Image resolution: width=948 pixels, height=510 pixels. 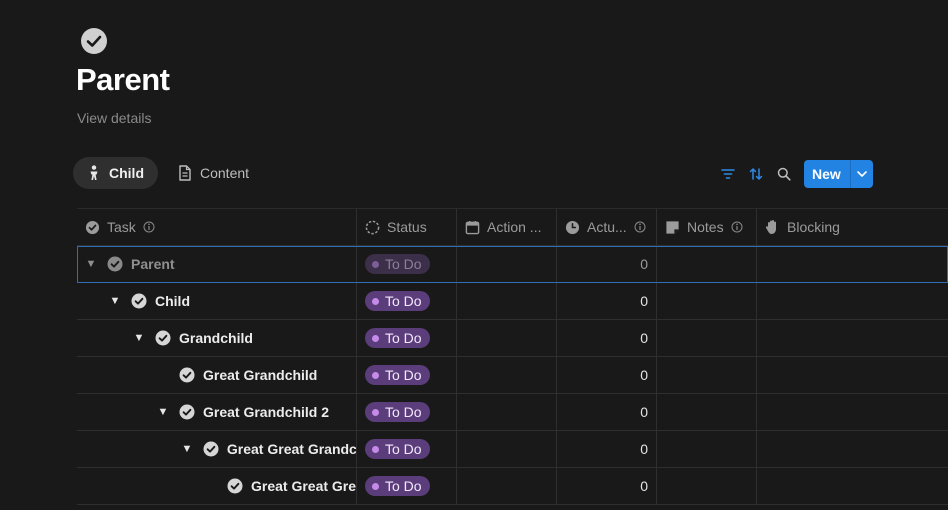 I want to click on sort-button, so click(x=756, y=174).